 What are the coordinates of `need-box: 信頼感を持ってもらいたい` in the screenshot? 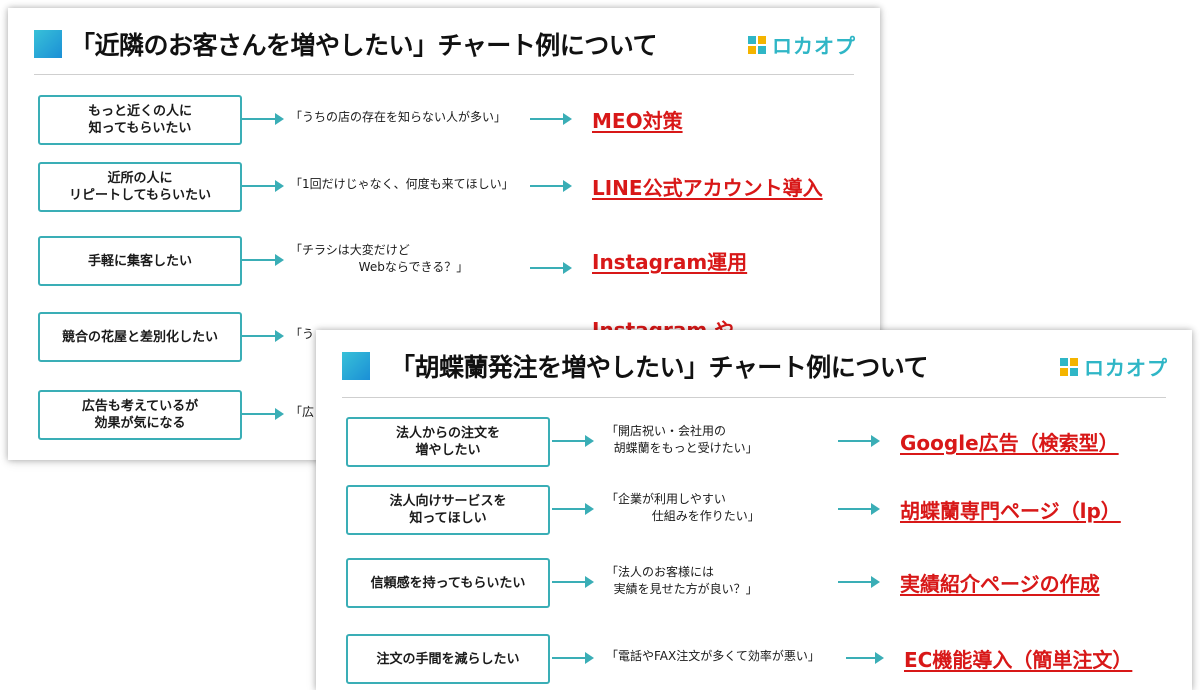 It's located at (448, 583).